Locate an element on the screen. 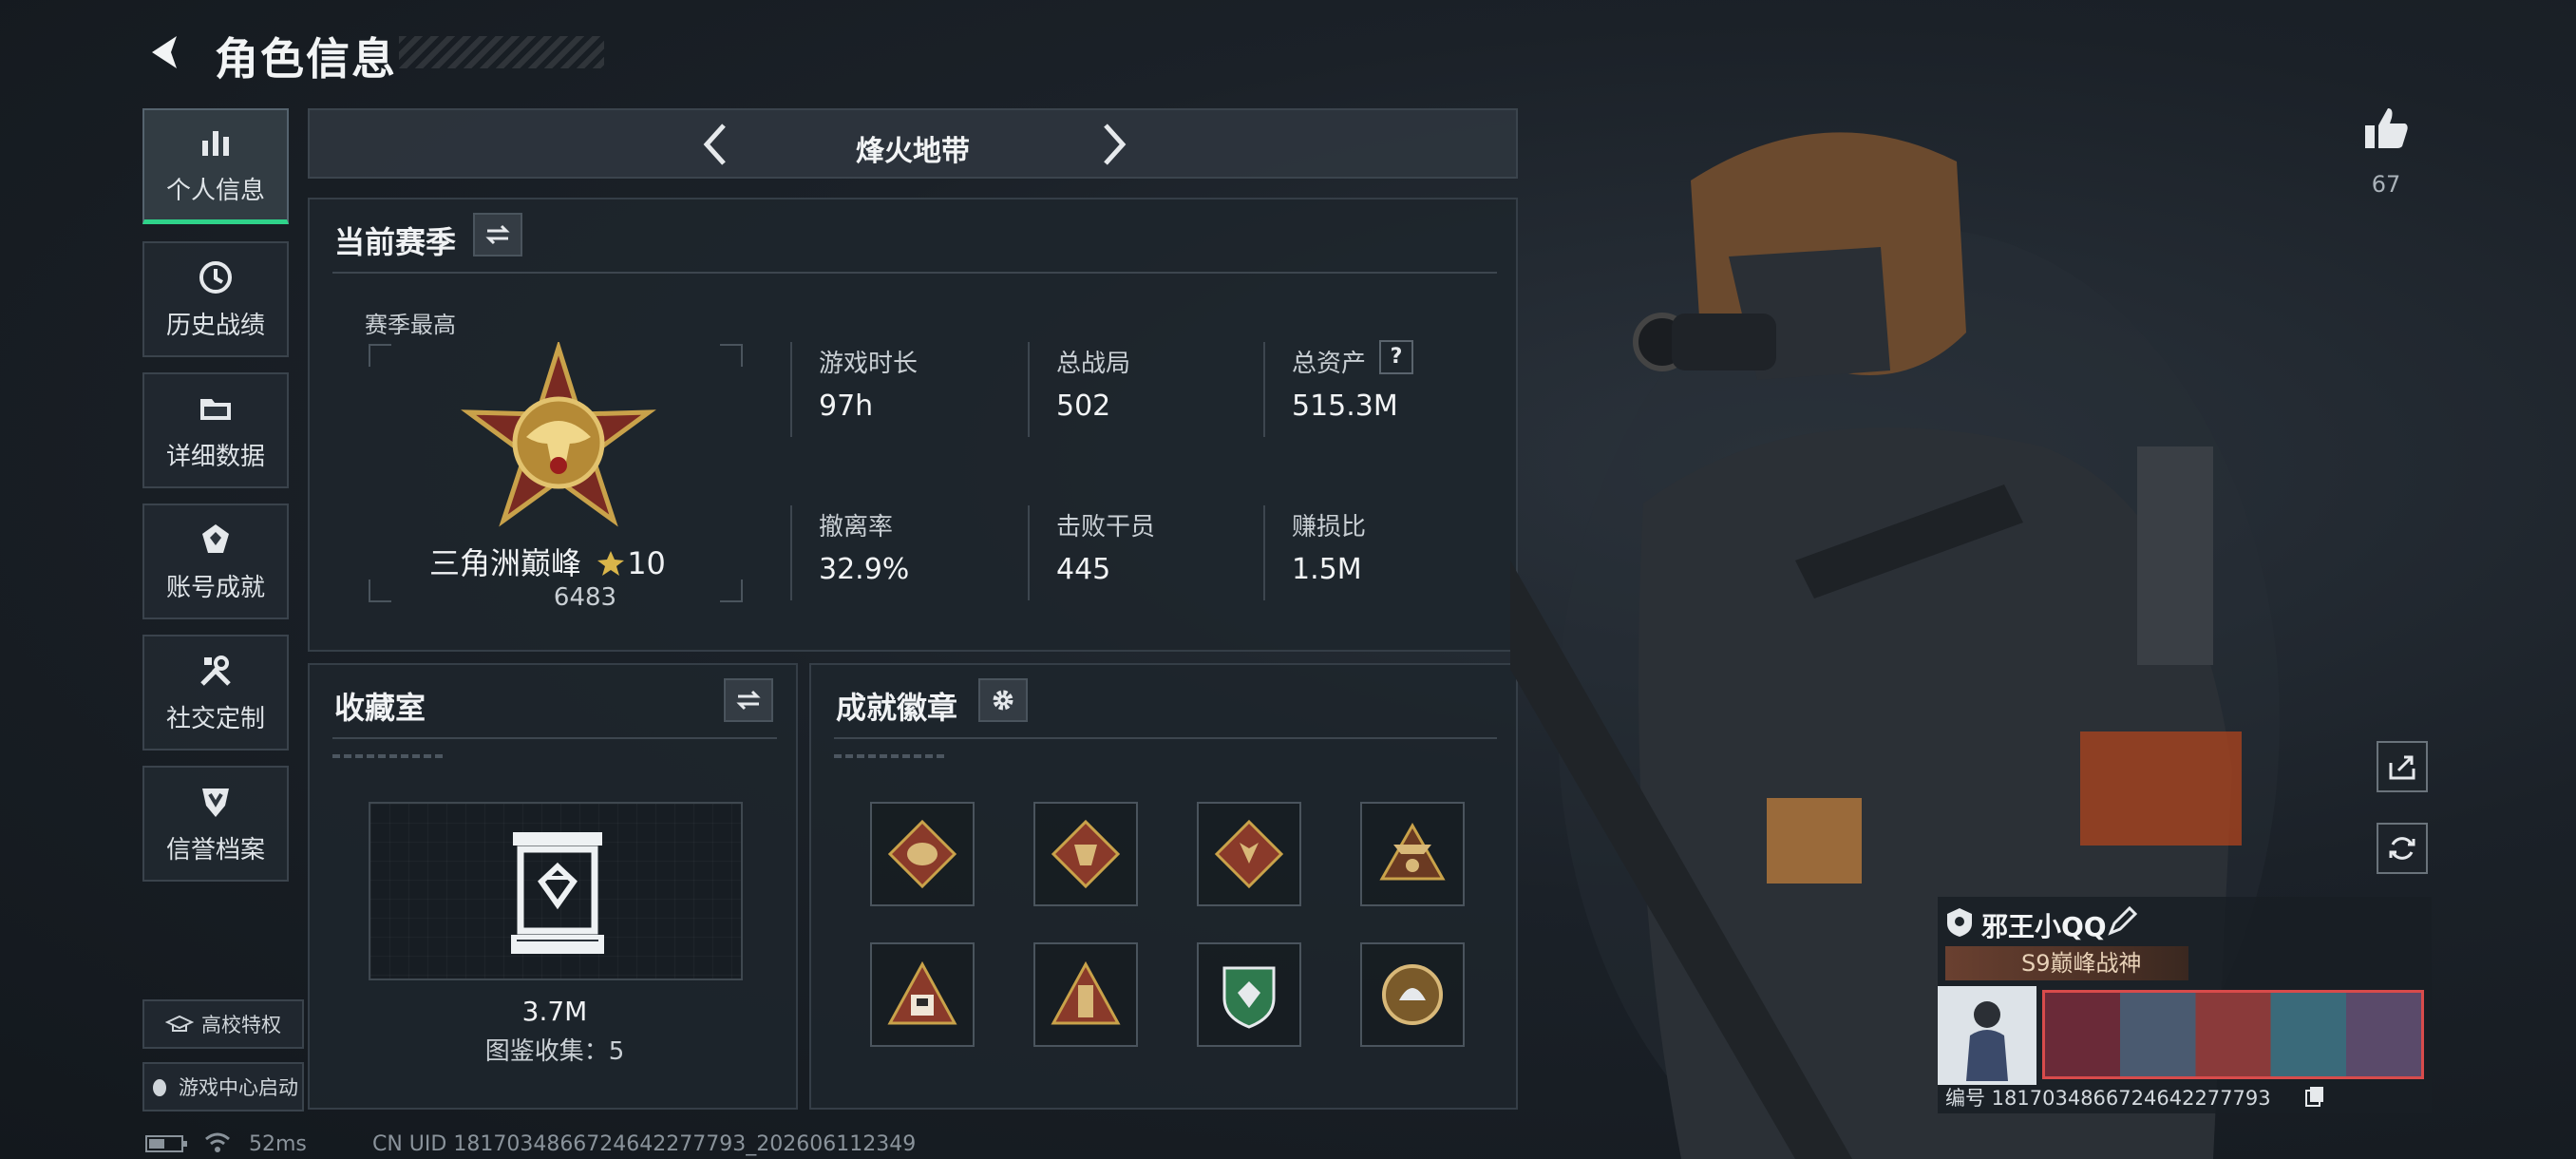 Image resolution: width=2576 pixels, height=1159 pixels. stat-value: 515.3M is located at coordinates (1345, 406).